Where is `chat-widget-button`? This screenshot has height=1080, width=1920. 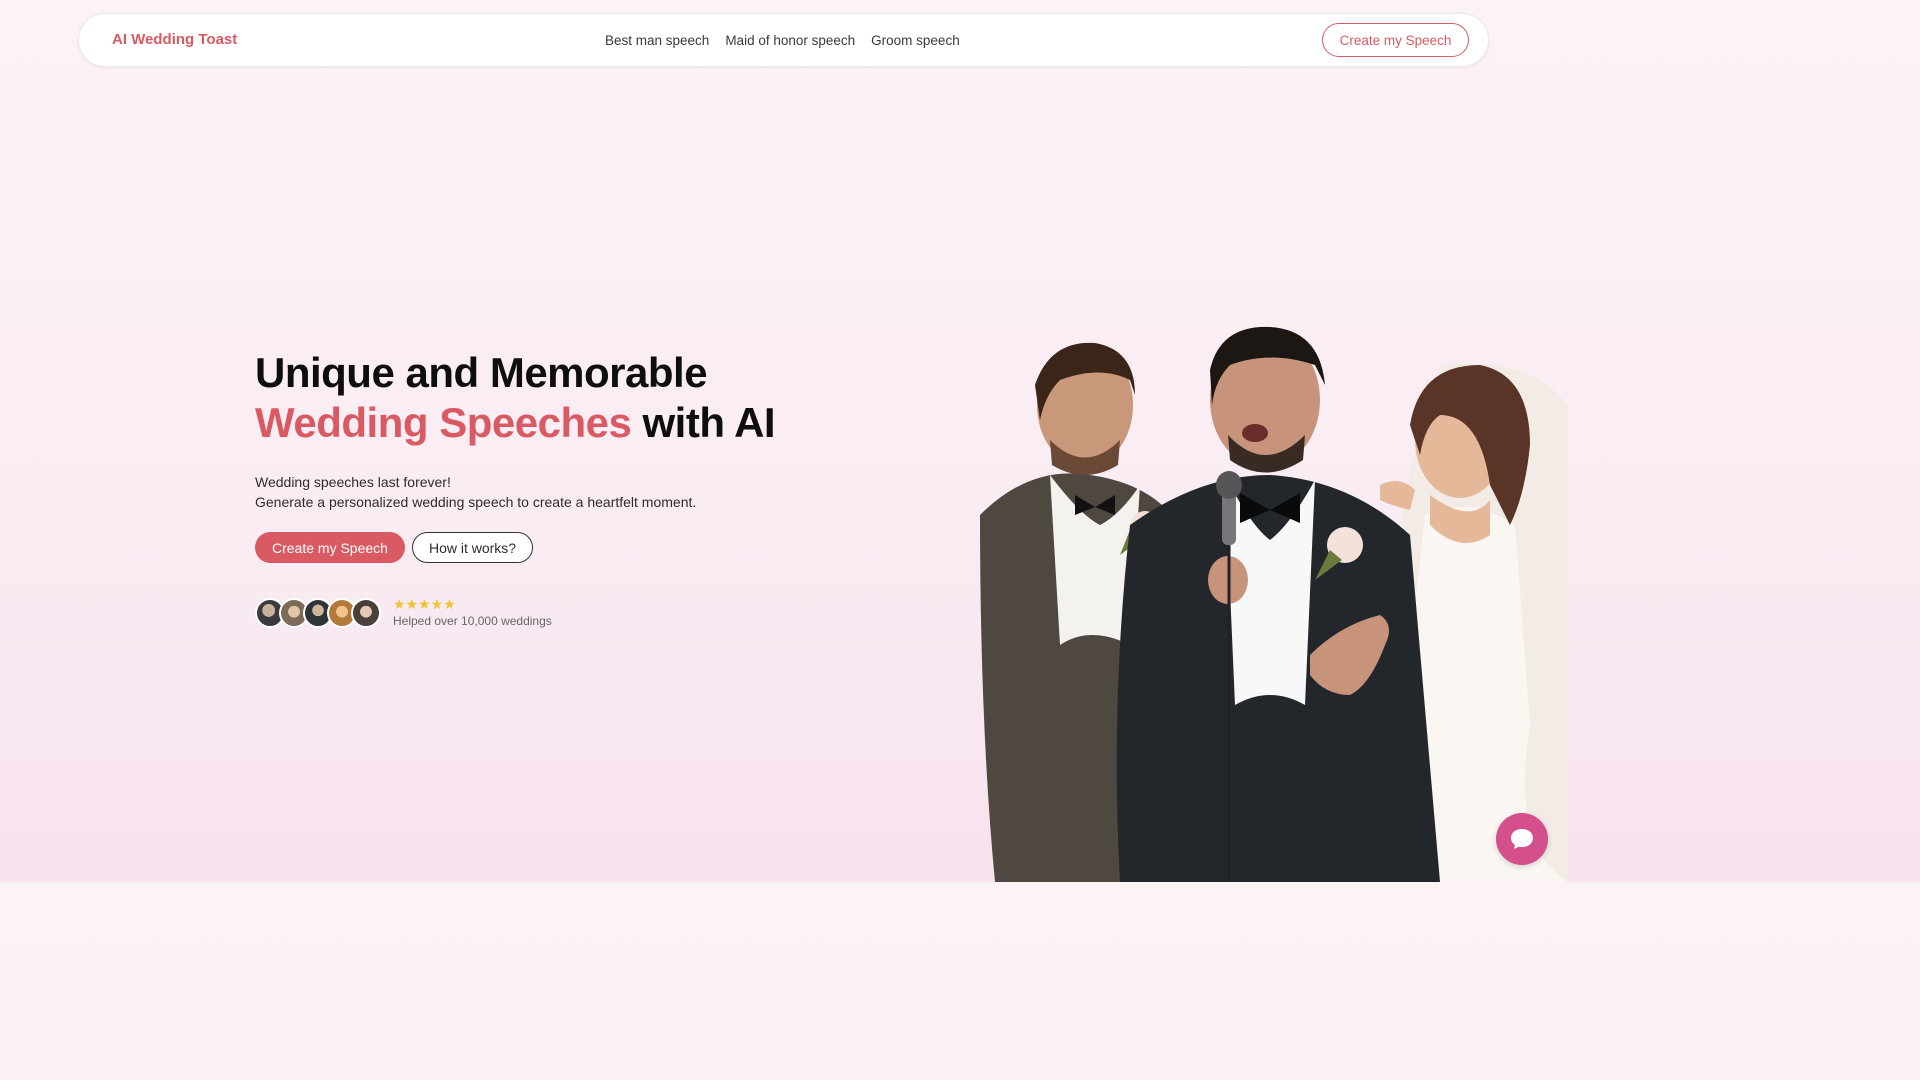
chat-widget-button is located at coordinates (1522, 839).